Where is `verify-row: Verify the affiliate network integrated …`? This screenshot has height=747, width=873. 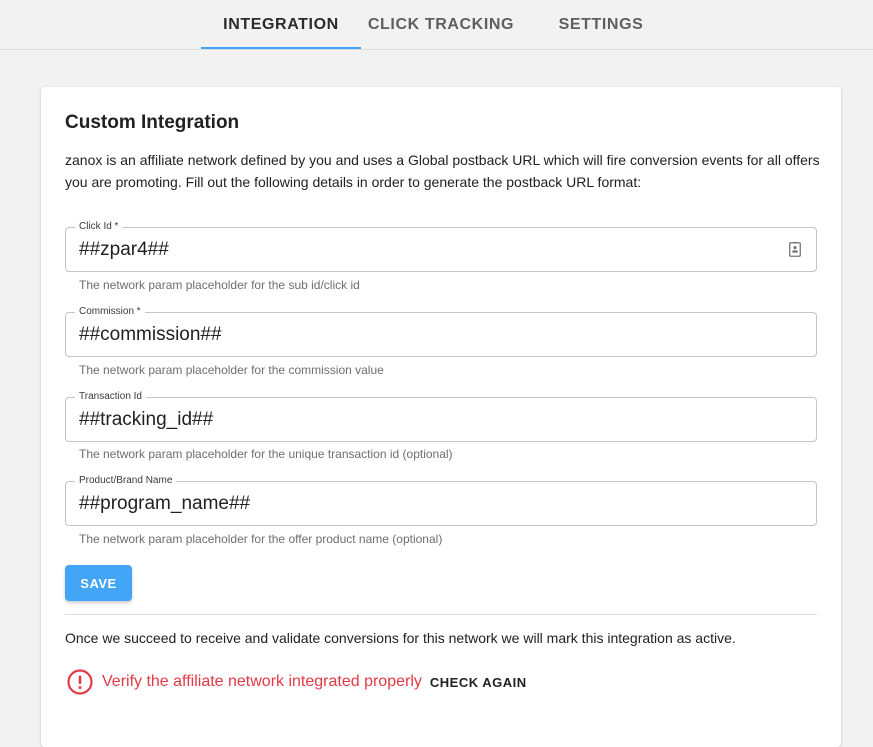 verify-row: Verify the affiliate network integrated … is located at coordinates (297, 682).